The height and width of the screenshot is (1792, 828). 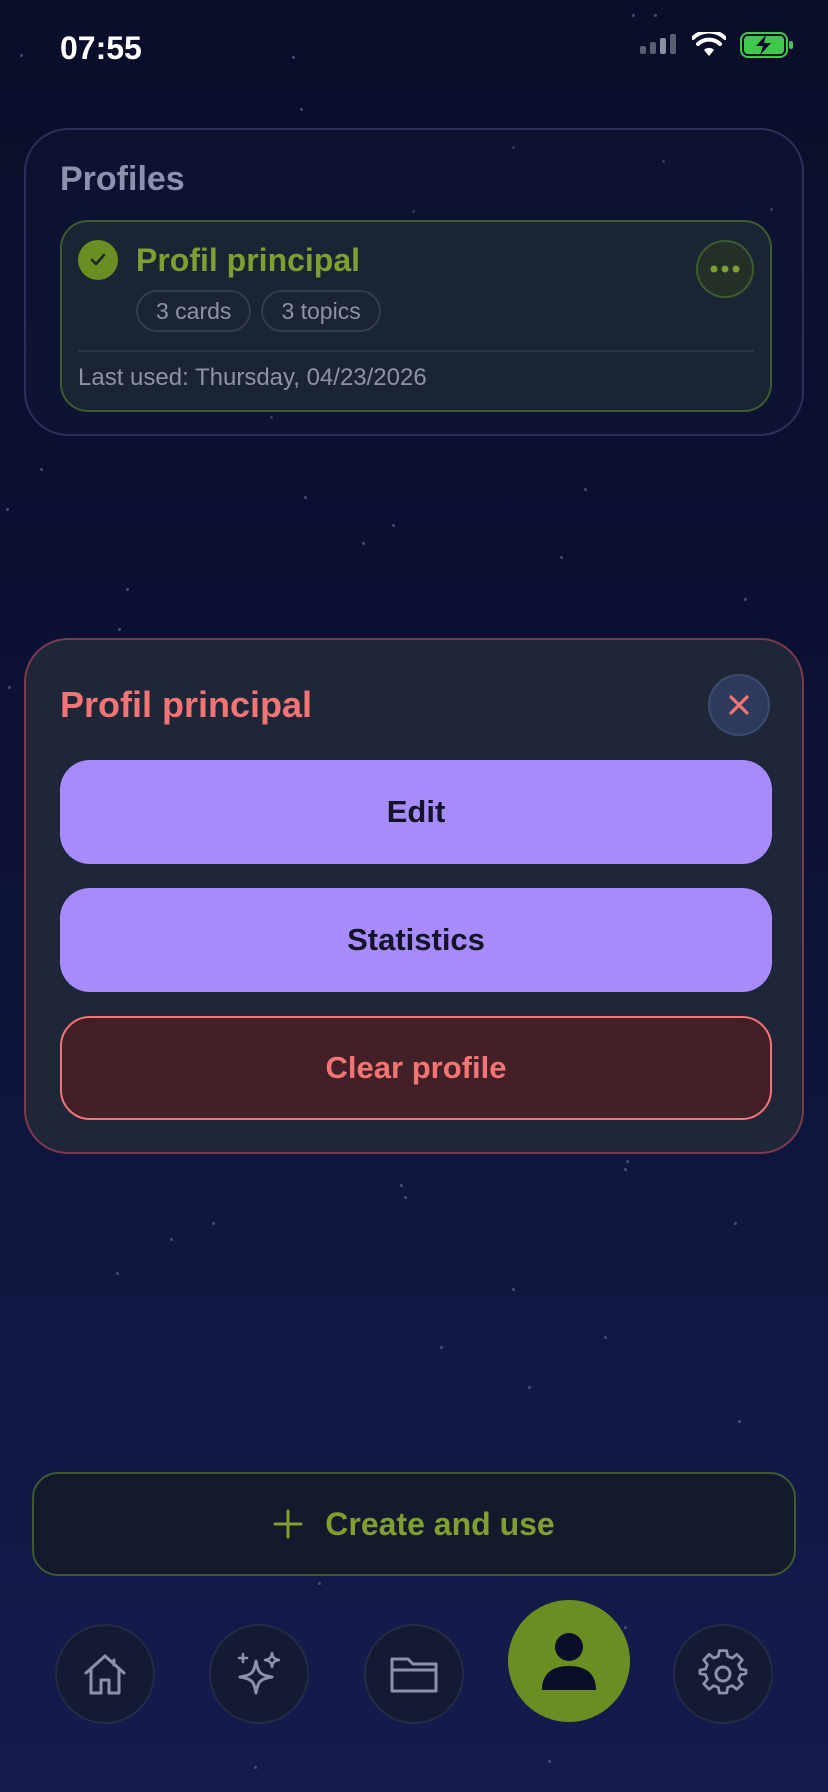 I want to click on nav-generate, so click(x=259, y=1674).